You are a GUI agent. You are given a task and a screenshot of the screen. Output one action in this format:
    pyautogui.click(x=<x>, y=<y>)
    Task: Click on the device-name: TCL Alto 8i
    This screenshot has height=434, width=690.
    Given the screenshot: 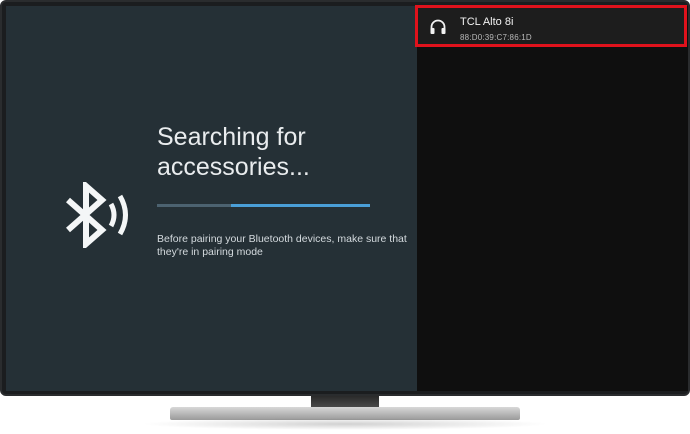 What is the action you would take?
    pyautogui.click(x=487, y=22)
    